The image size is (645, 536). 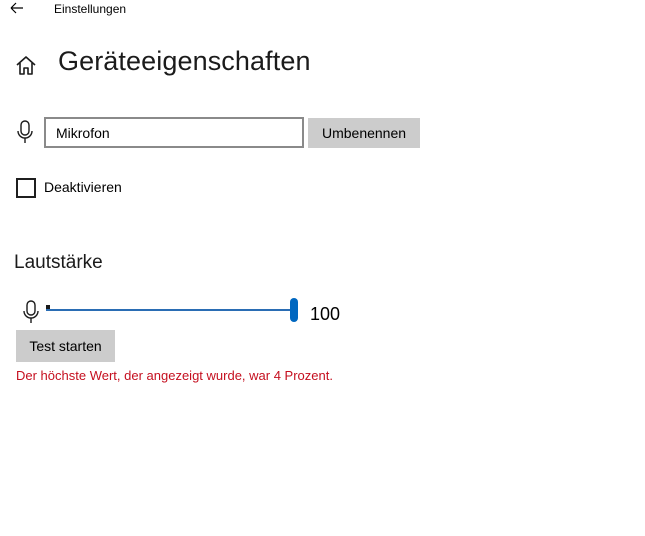 I want to click on back-arrow-icon, so click(x=16, y=8).